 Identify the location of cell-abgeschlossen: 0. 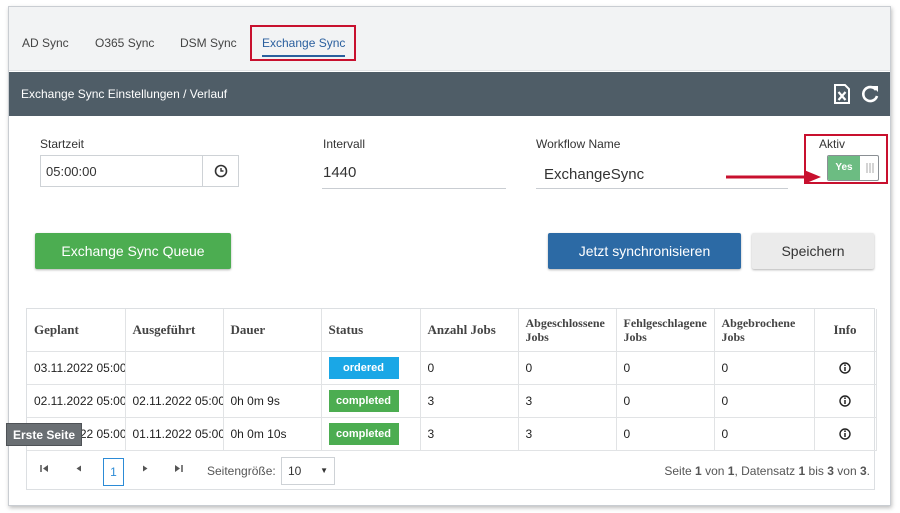
(567, 368).